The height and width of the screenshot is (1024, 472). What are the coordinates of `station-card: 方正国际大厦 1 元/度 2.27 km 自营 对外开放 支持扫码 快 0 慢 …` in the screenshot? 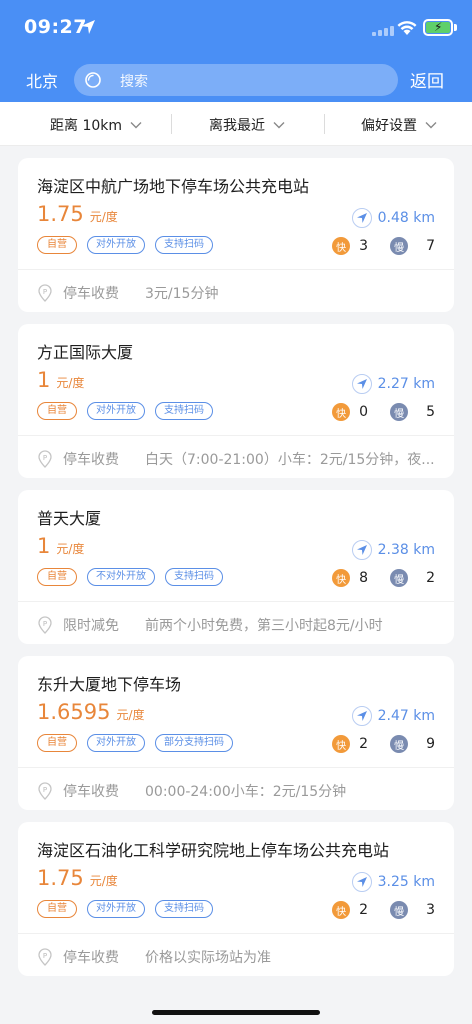 It's located at (236, 401).